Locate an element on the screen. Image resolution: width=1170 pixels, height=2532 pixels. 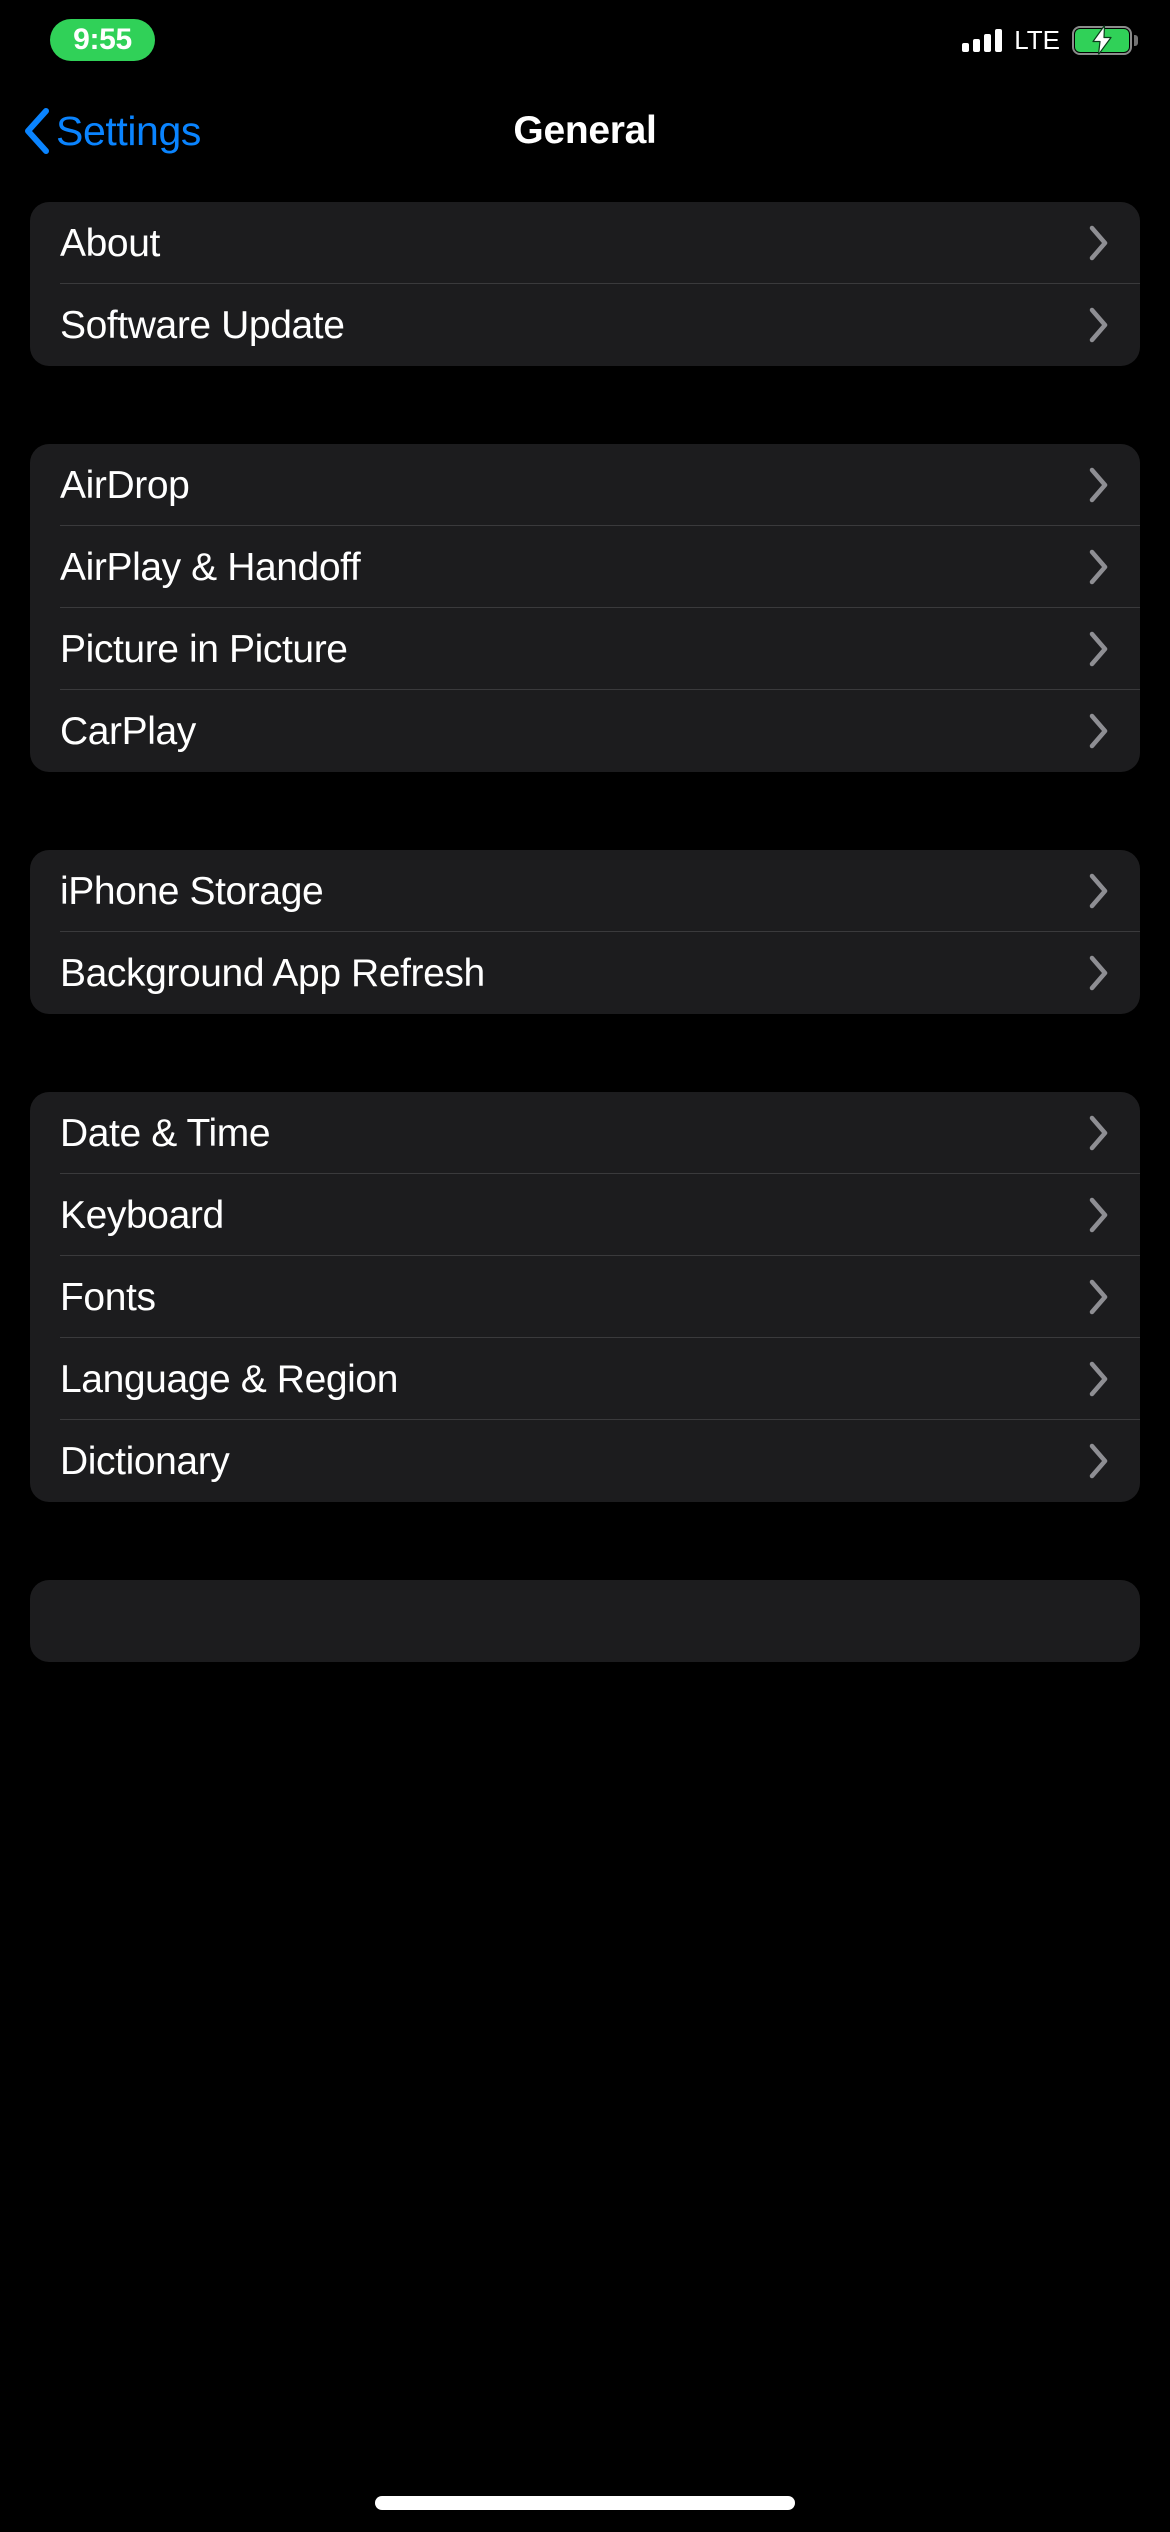
settings-row-label: AirPlay & Handoff is located at coordinates (210, 567).